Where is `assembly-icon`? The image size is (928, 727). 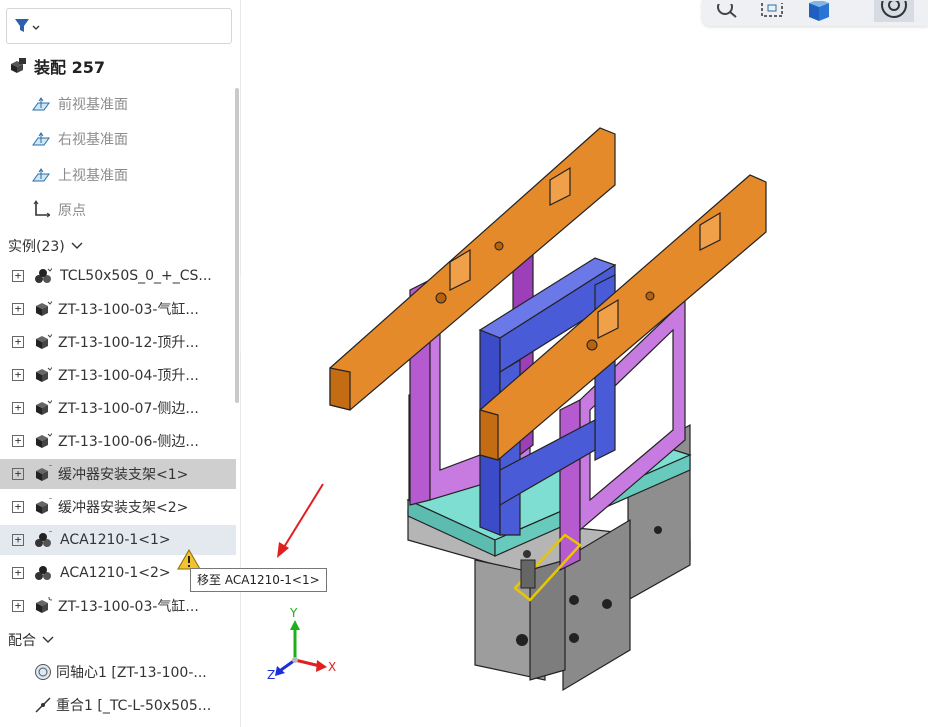
assembly-icon is located at coordinates (18, 65).